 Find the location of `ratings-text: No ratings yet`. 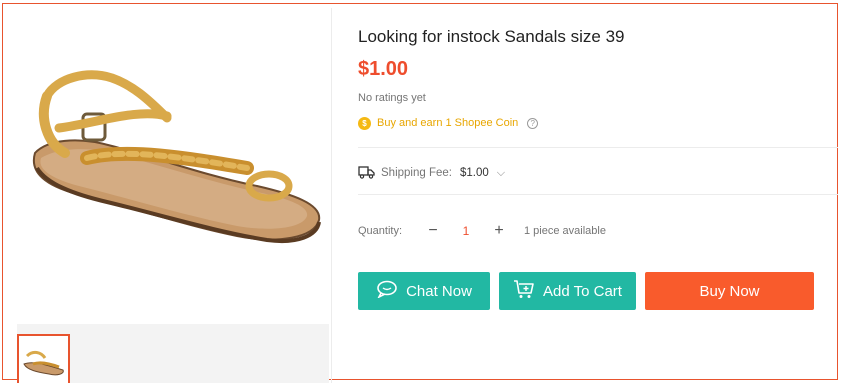

ratings-text: No ratings yet is located at coordinates (392, 98).